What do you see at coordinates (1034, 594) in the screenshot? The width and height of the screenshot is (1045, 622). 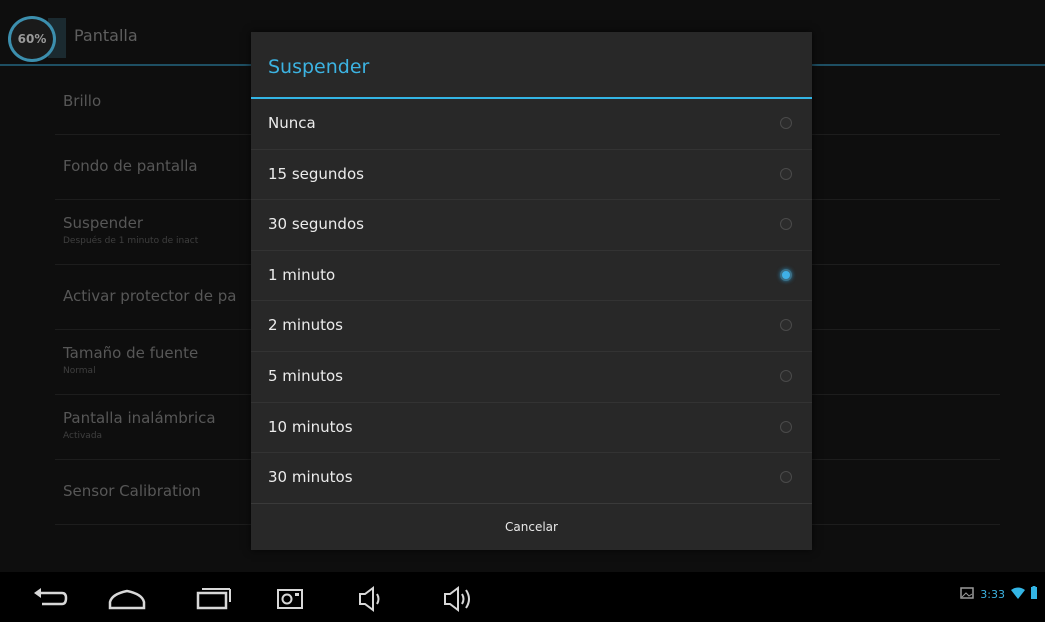 I see `battery-icon` at bounding box center [1034, 594].